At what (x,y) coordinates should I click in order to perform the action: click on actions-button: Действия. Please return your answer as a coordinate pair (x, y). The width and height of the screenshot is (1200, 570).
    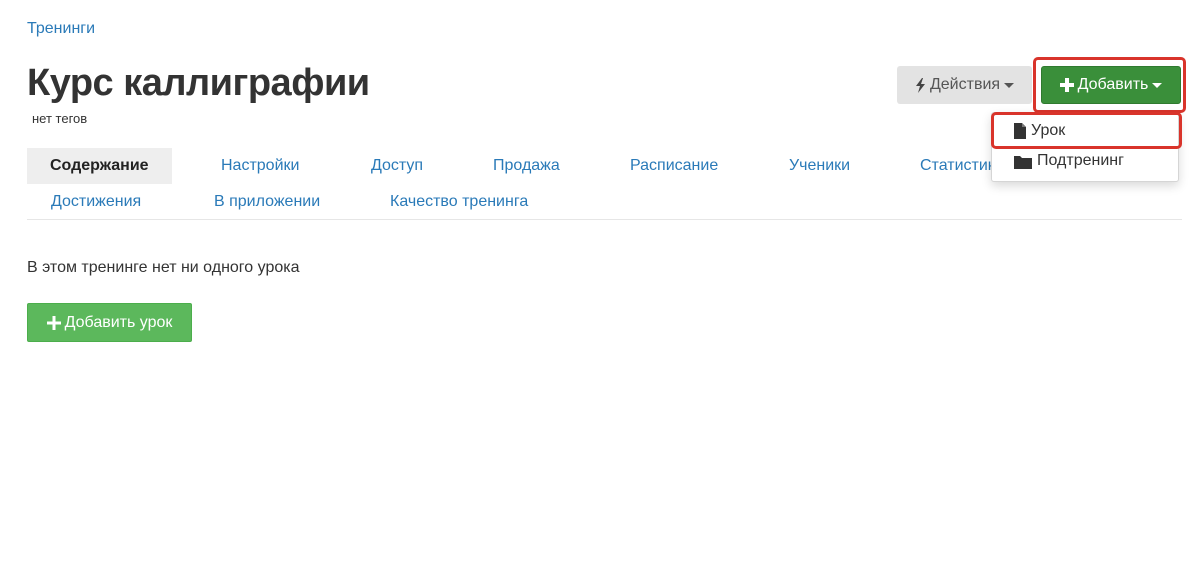
    Looking at the image, I should click on (964, 85).